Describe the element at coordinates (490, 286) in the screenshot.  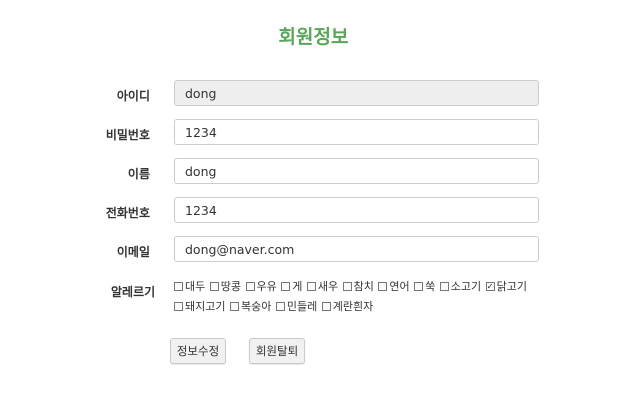
I see `checkbox: ✓` at that location.